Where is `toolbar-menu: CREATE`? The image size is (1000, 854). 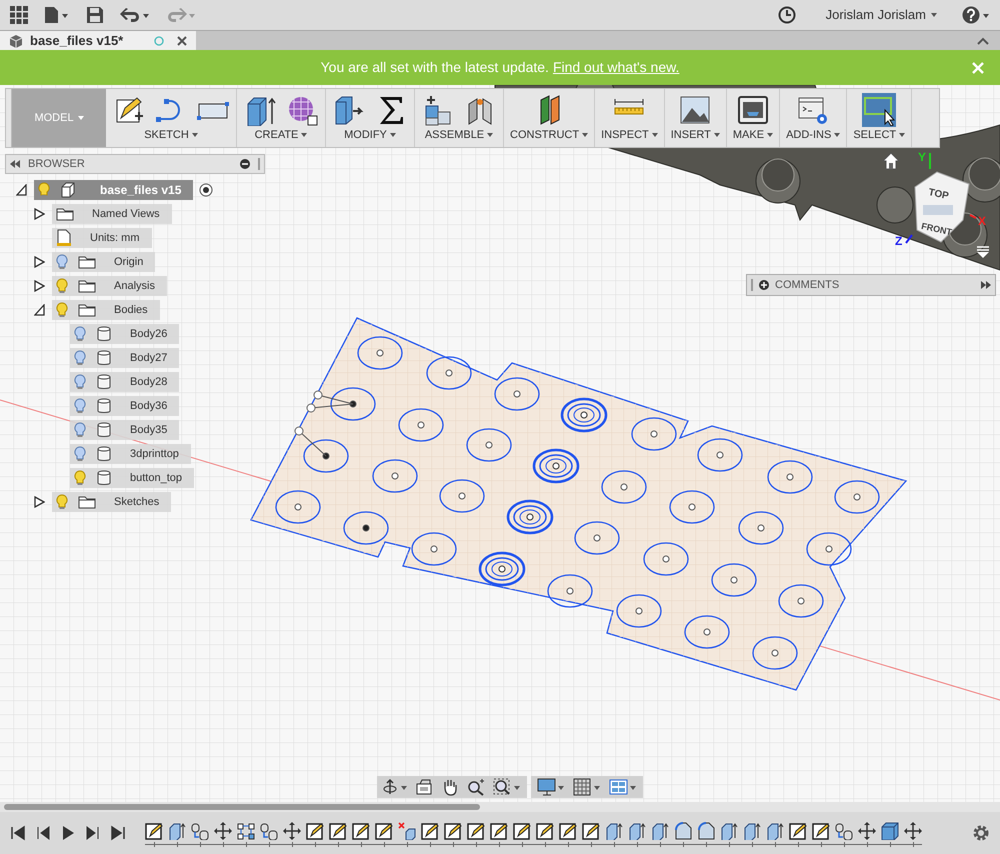 toolbar-menu: CREATE is located at coordinates (281, 135).